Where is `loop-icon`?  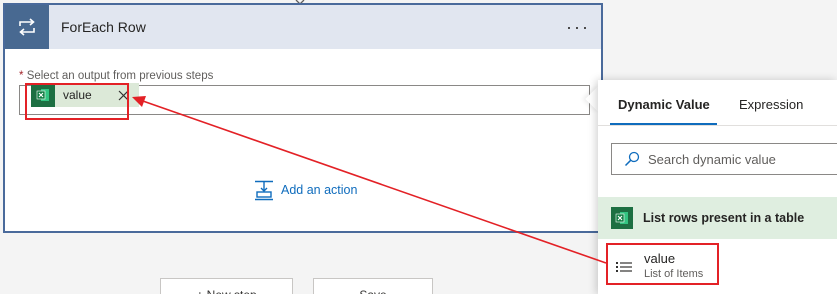 loop-icon is located at coordinates (27, 27).